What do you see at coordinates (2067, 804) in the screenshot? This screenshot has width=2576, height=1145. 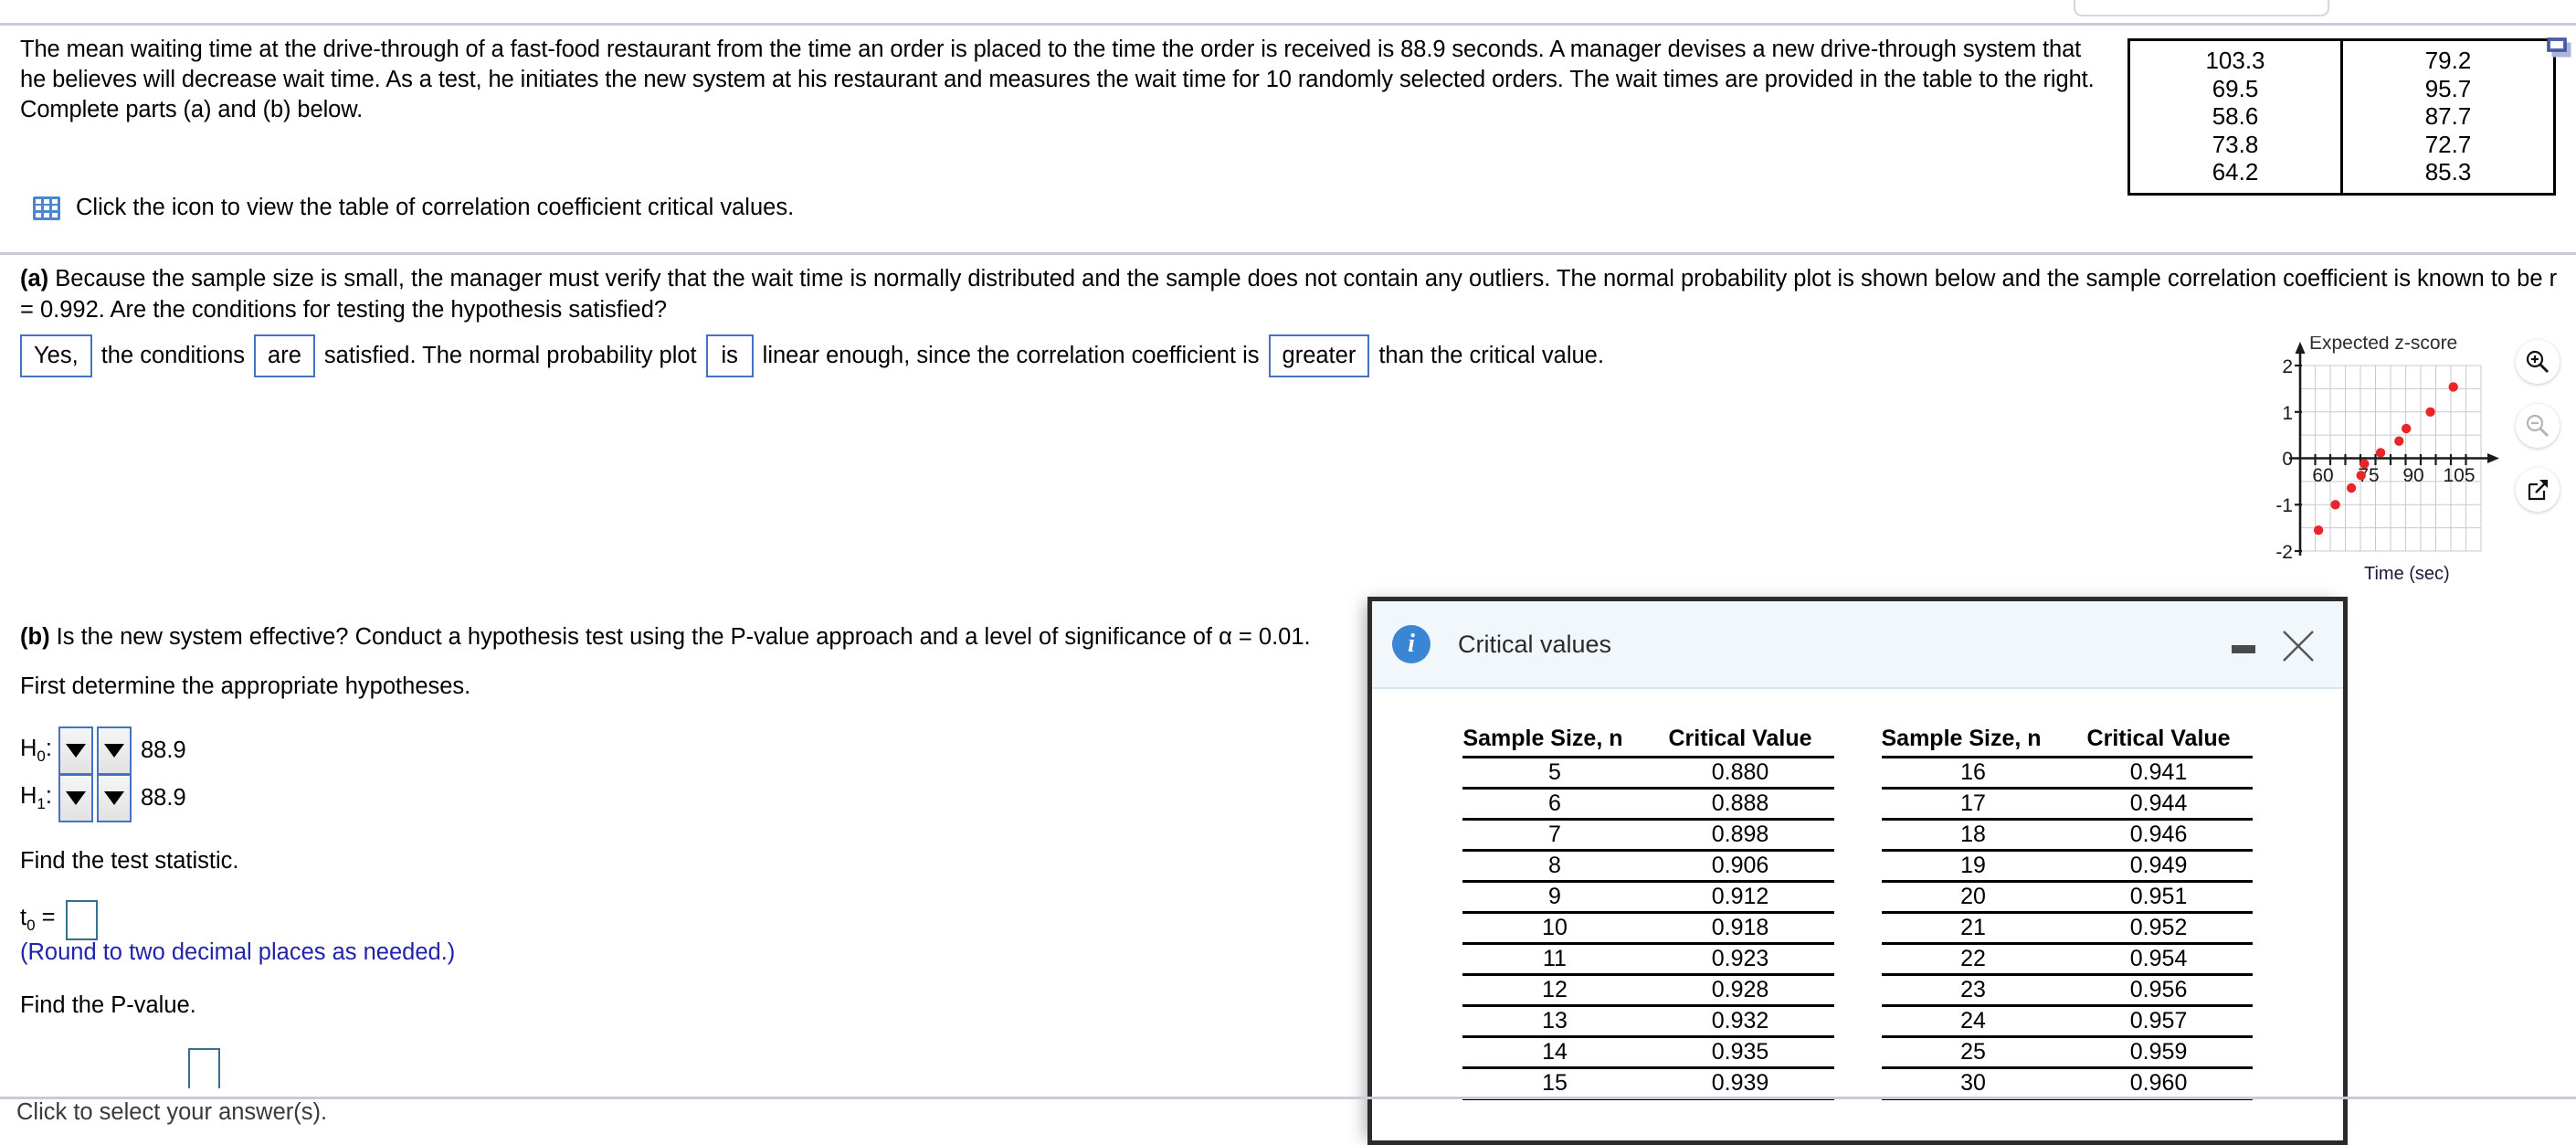 I see `table-row: 17 0.944` at bounding box center [2067, 804].